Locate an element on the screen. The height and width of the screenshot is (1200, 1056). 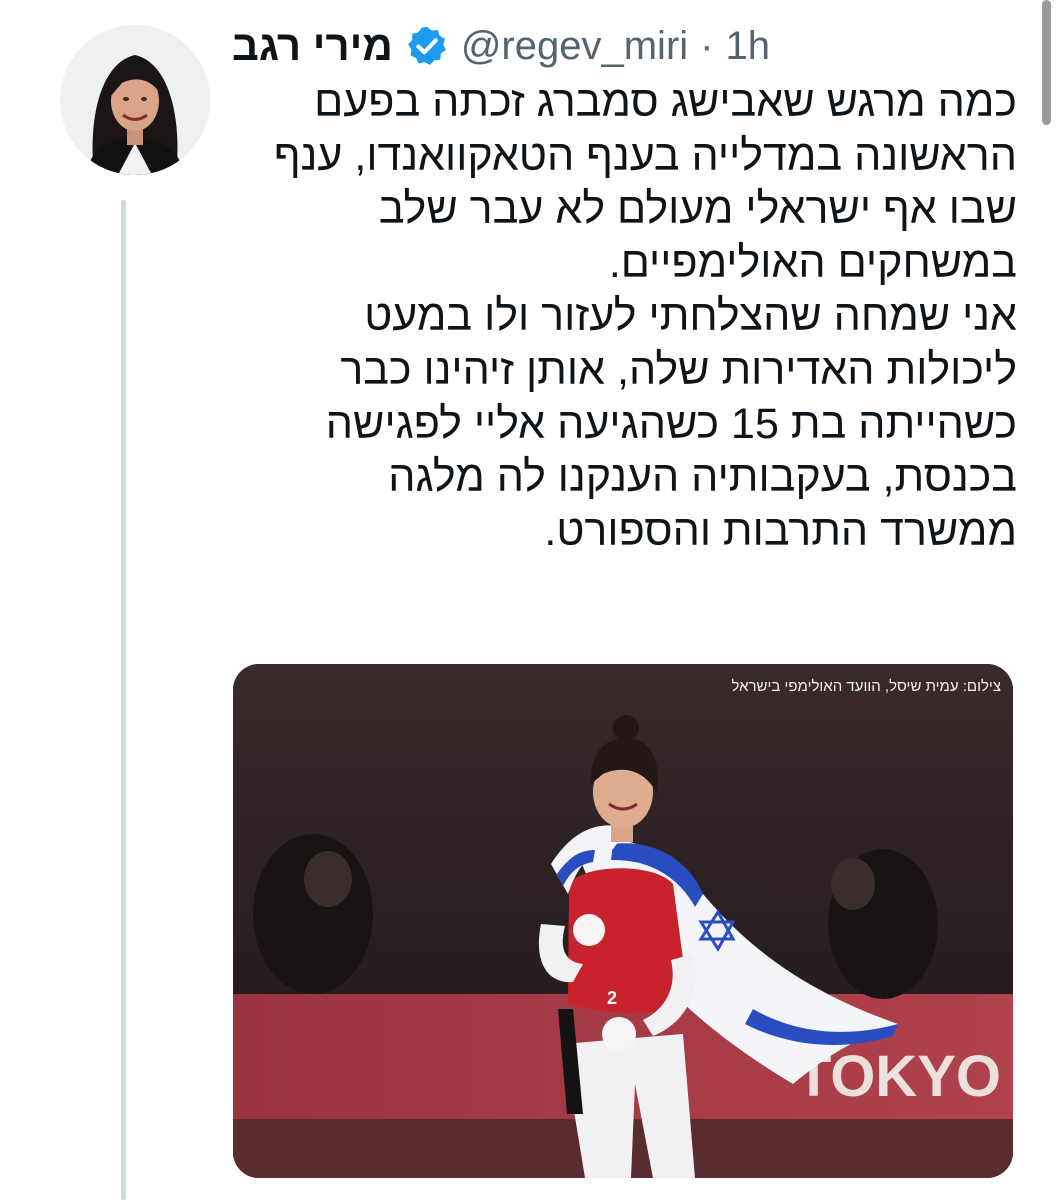
tweet-text-line: כשהייתה בת 15 כשהגיעה אליי לפגישה is located at coordinates (671, 423).